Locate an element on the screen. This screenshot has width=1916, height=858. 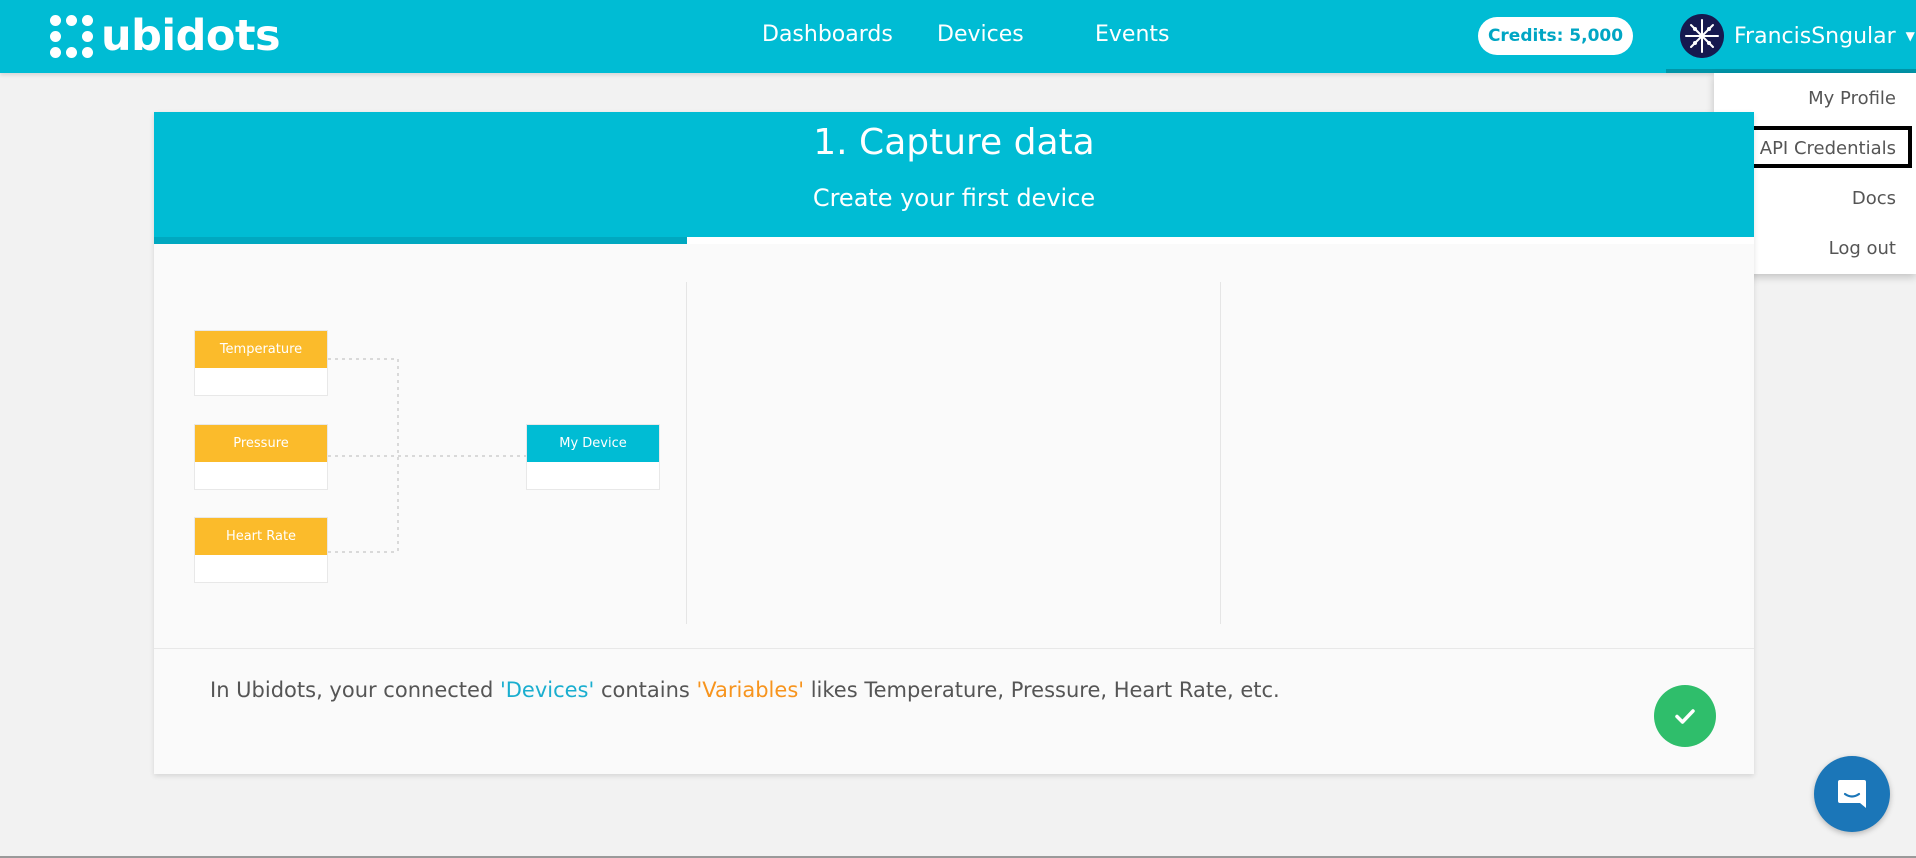
caret-down-icon: ▼ is located at coordinates (1910, 36).